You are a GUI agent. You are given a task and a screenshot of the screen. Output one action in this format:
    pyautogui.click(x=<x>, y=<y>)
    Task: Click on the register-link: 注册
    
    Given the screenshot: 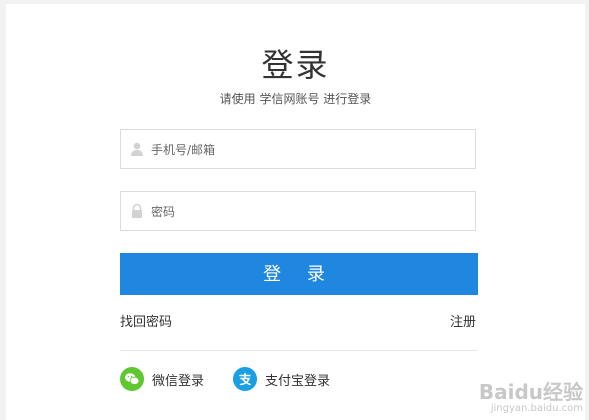 What is the action you would take?
    pyautogui.click(x=463, y=320)
    